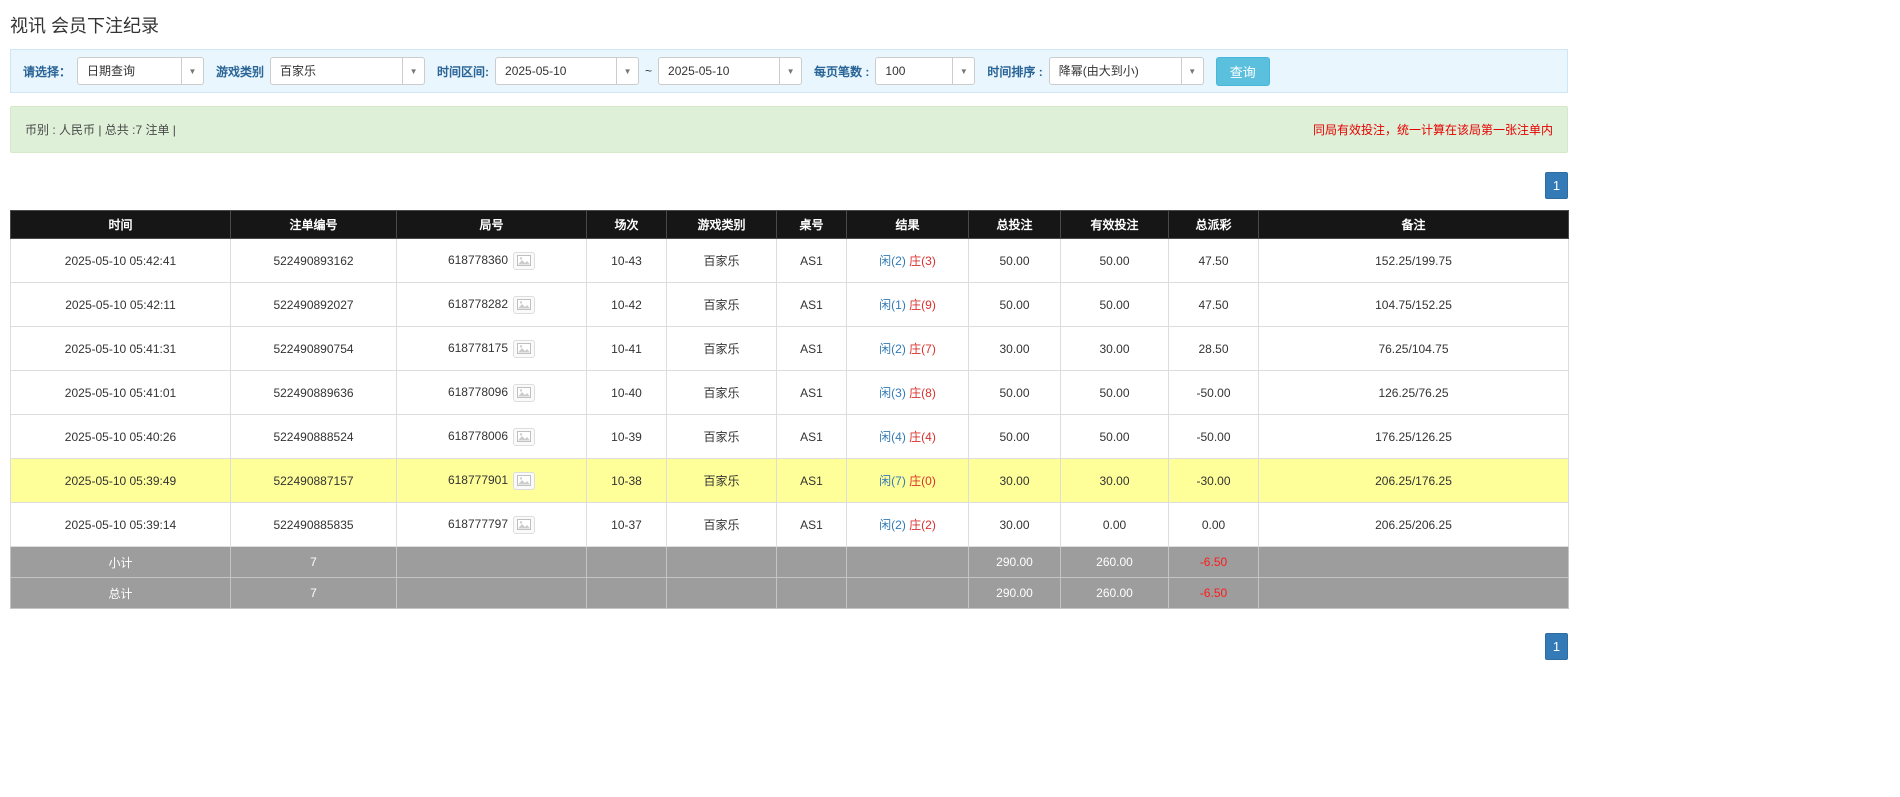 This screenshot has width=1900, height=797. Describe the element at coordinates (1413, 304) in the screenshot. I see `cell-note: 104.75/152.25` at that location.